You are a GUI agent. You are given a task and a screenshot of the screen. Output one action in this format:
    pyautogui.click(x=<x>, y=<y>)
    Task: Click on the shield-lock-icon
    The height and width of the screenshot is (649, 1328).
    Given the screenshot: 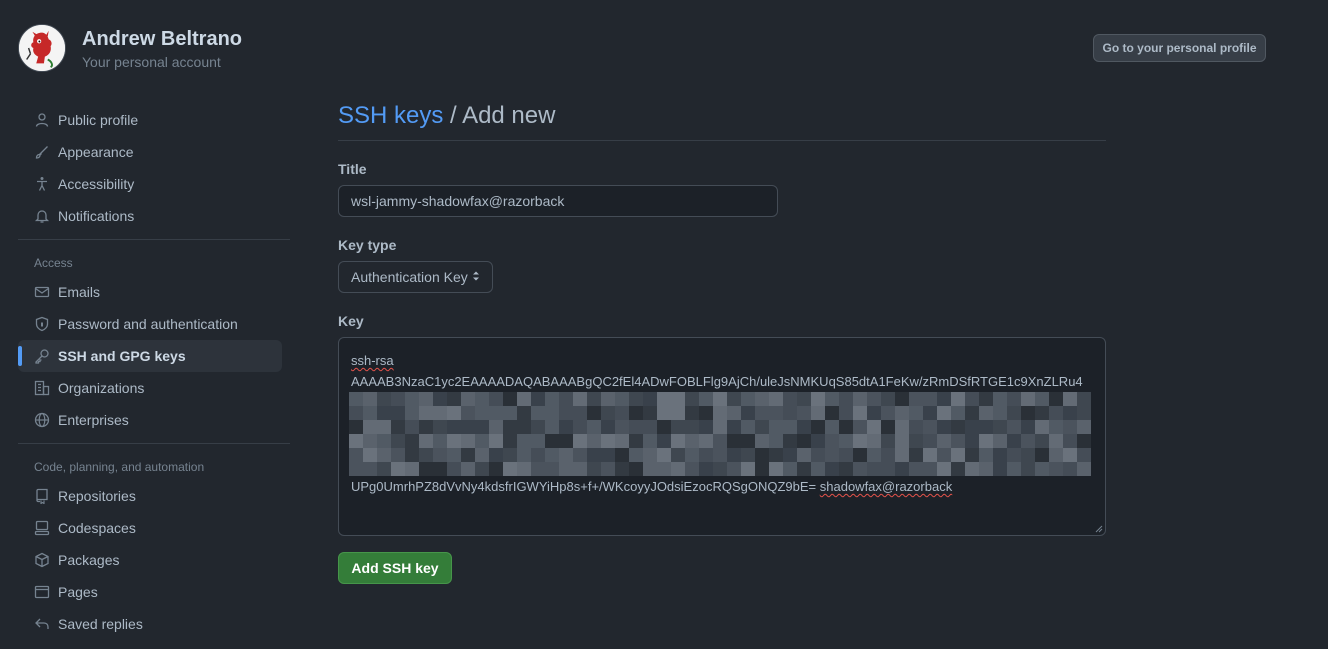 What is the action you would take?
    pyautogui.click(x=42, y=324)
    